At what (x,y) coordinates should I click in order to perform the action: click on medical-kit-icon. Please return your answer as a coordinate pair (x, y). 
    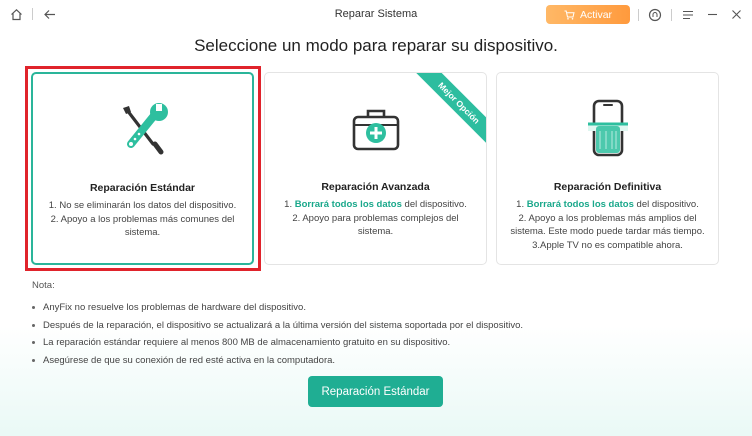
    Looking at the image, I should click on (375, 129).